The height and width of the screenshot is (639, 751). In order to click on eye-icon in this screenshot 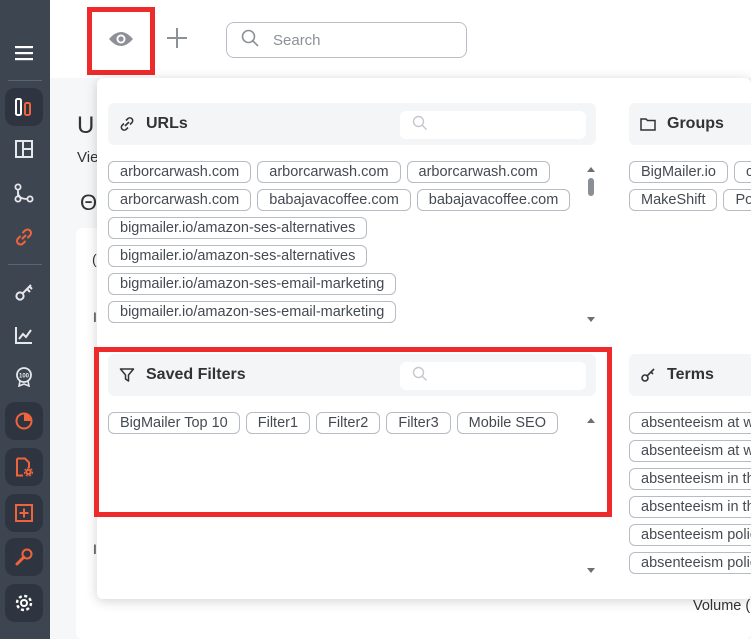, I will do `click(121, 41)`.